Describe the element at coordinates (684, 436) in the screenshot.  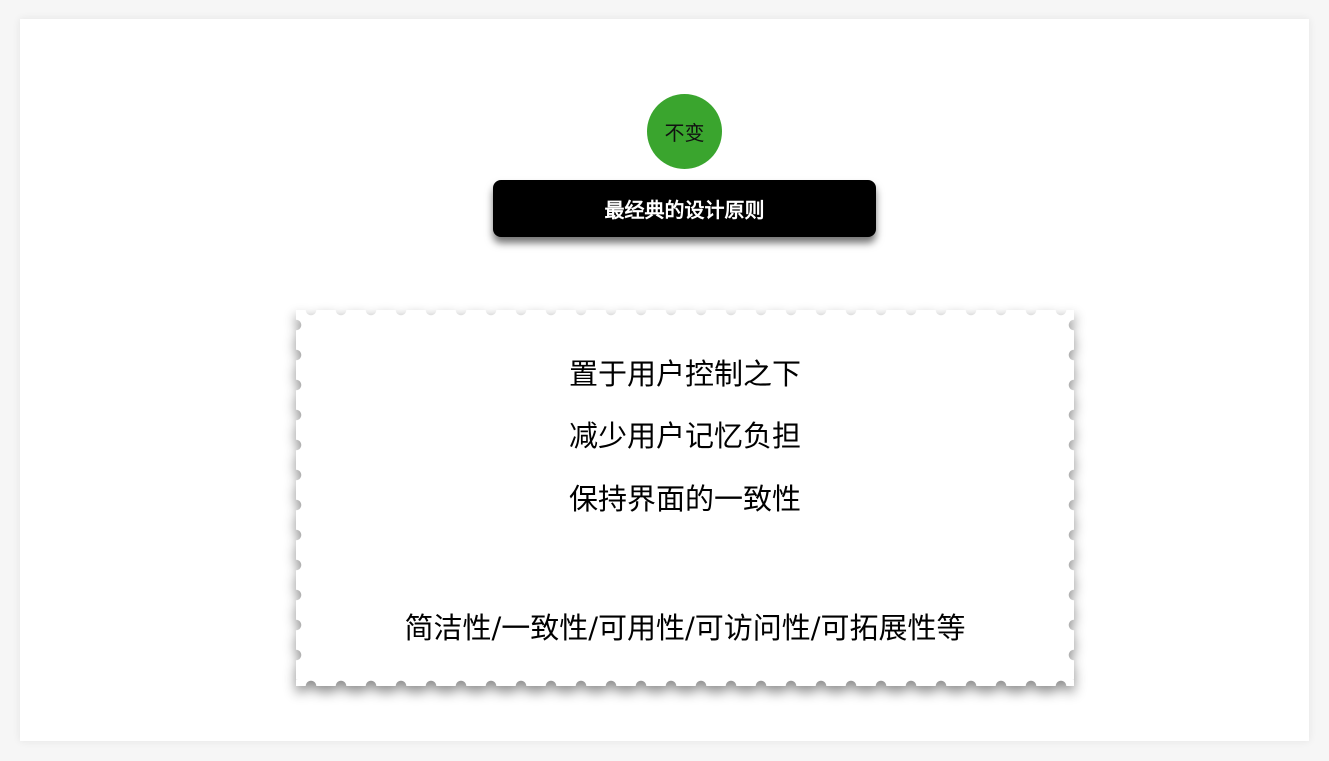
I see `principle-2: 减少用户记忆负担` at that location.